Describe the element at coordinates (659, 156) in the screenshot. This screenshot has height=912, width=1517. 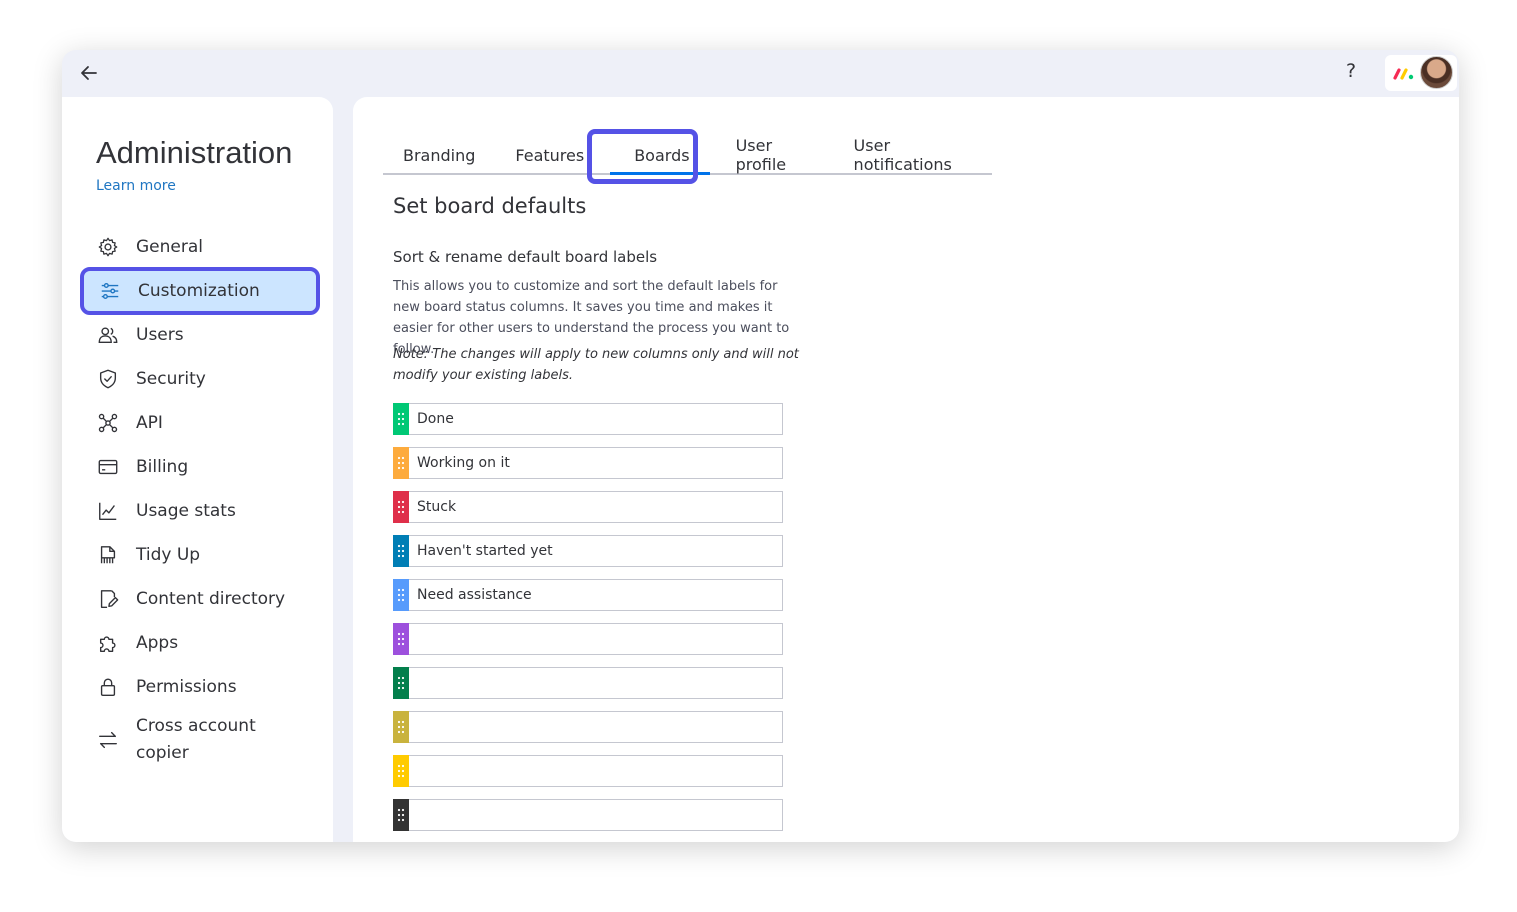
I see `tab-boards: Boards` at that location.